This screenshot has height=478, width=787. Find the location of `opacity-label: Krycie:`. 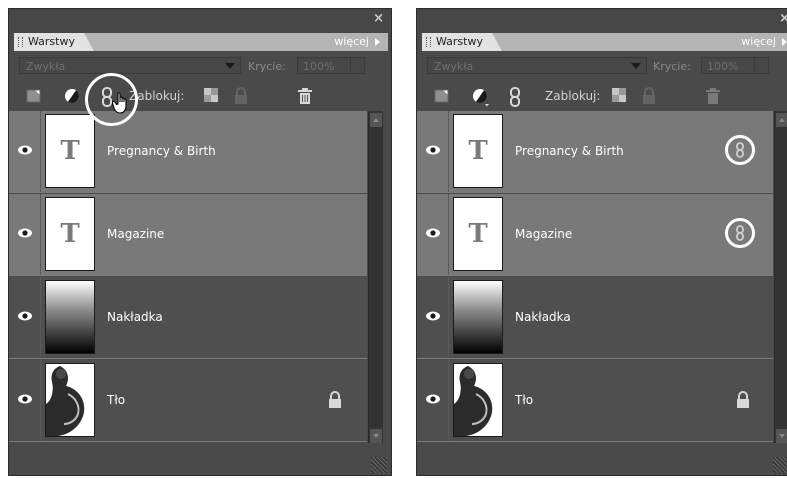

opacity-label: Krycie: is located at coordinates (267, 66).